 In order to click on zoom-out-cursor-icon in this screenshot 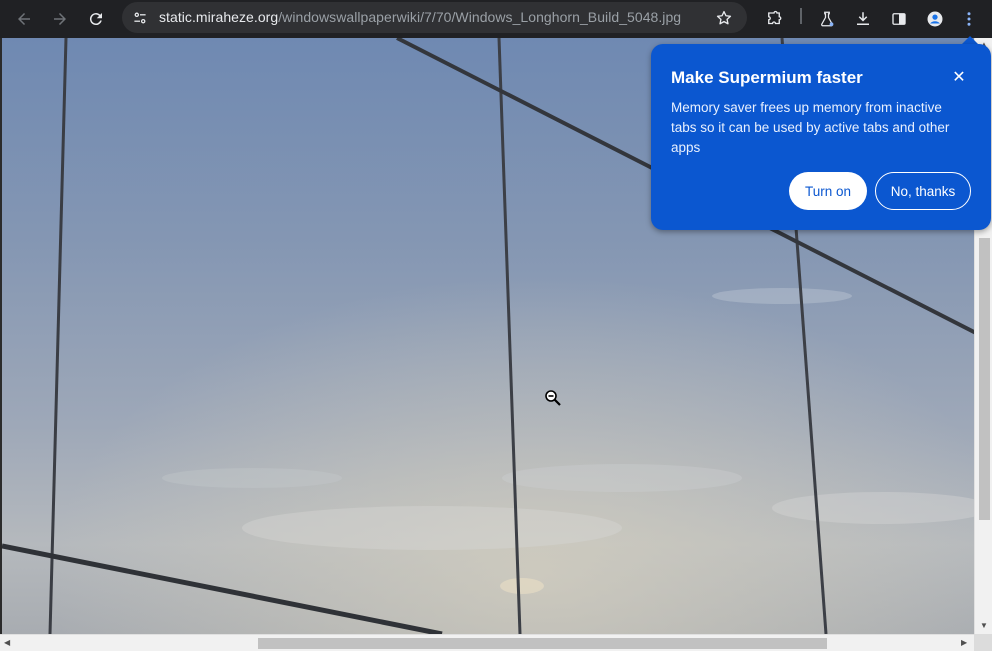, I will do `click(553, 398)`.